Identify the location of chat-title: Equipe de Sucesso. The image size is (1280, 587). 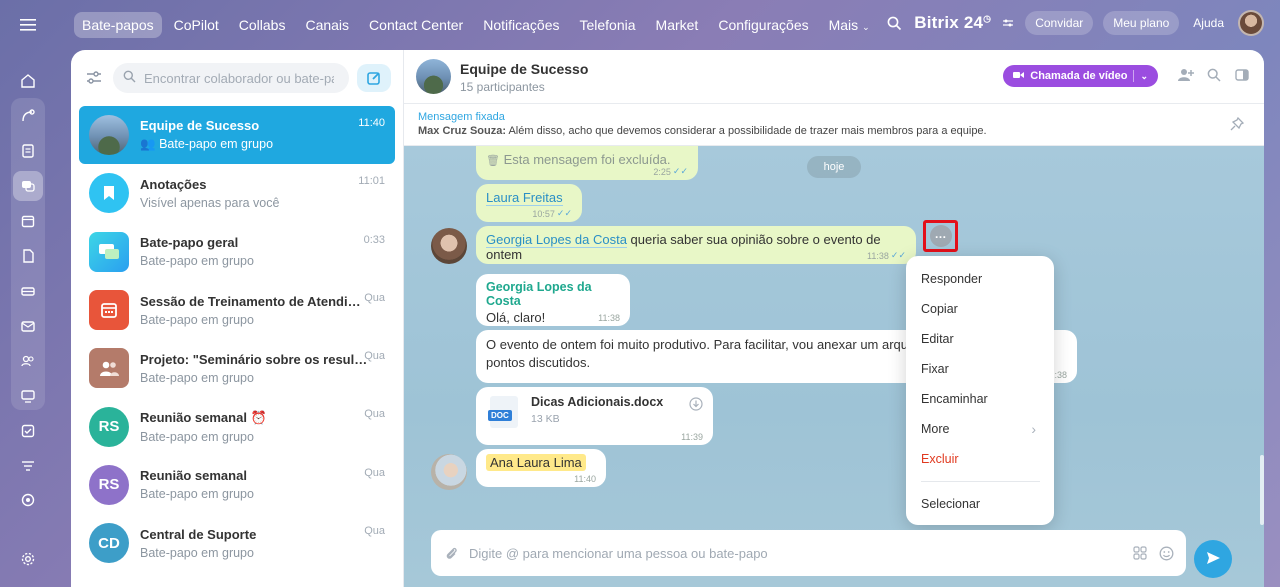
(524, 69).